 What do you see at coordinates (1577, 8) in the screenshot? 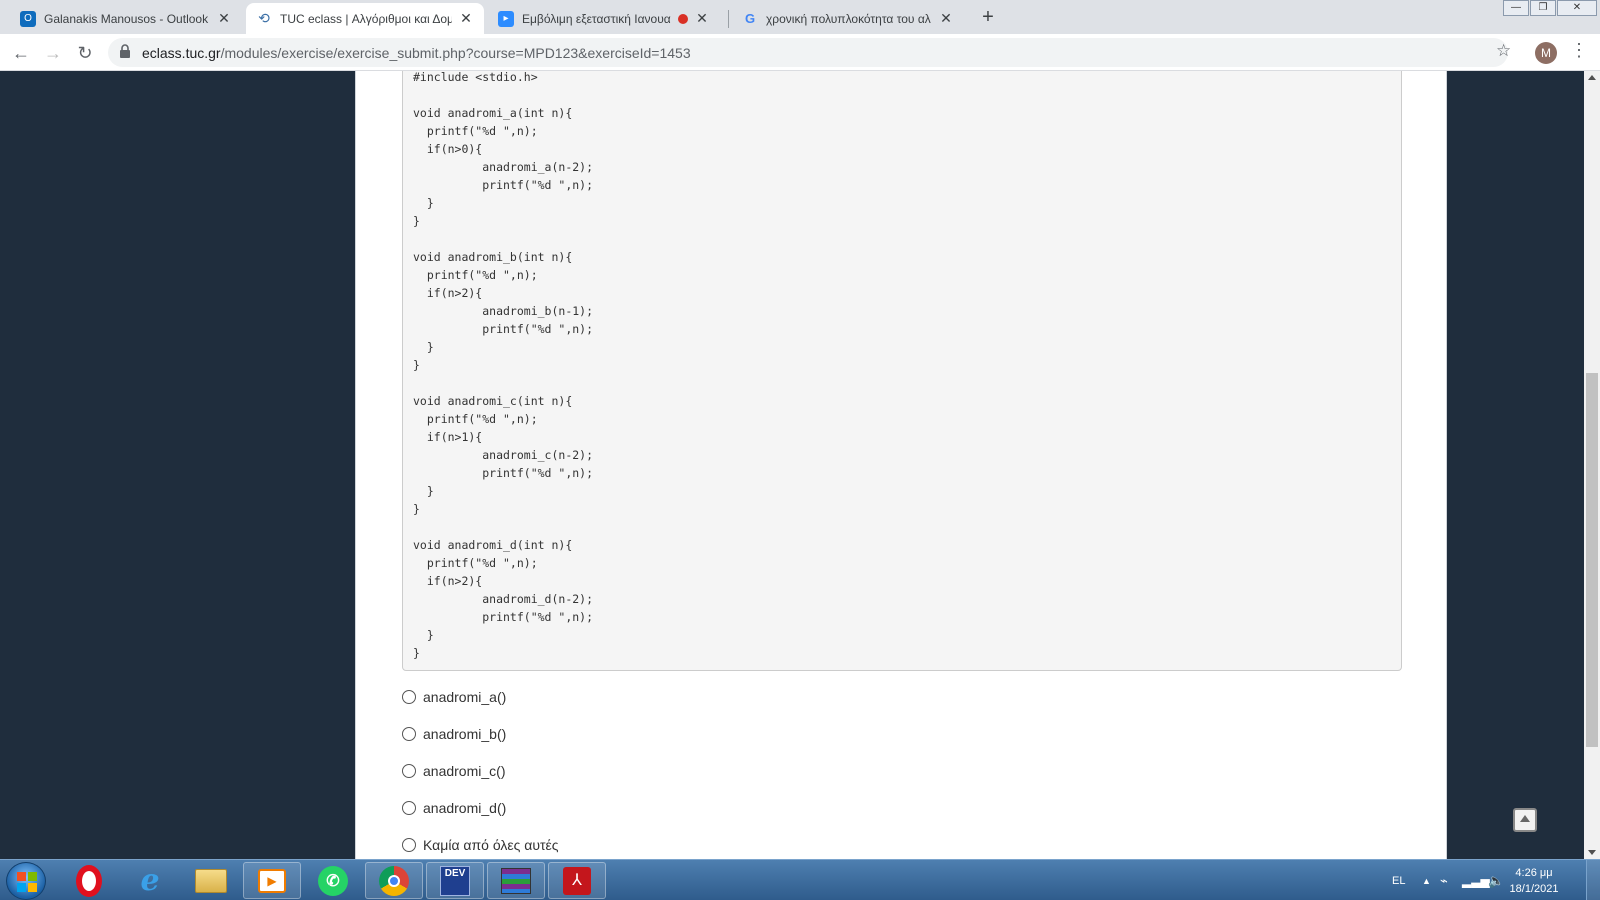
I see `close-window-button: ✕` at bounding box center [1577, 8].